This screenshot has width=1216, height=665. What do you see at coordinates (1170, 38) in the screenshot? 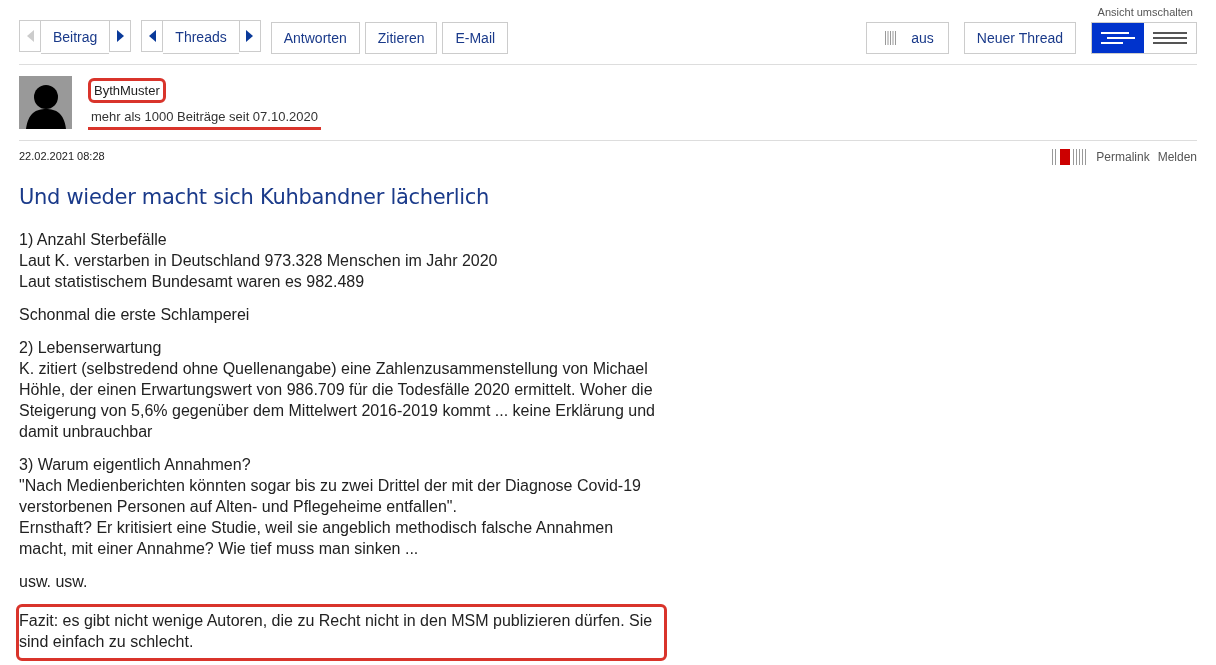
I see `lines-icon` at bounding box center [1170, 38].